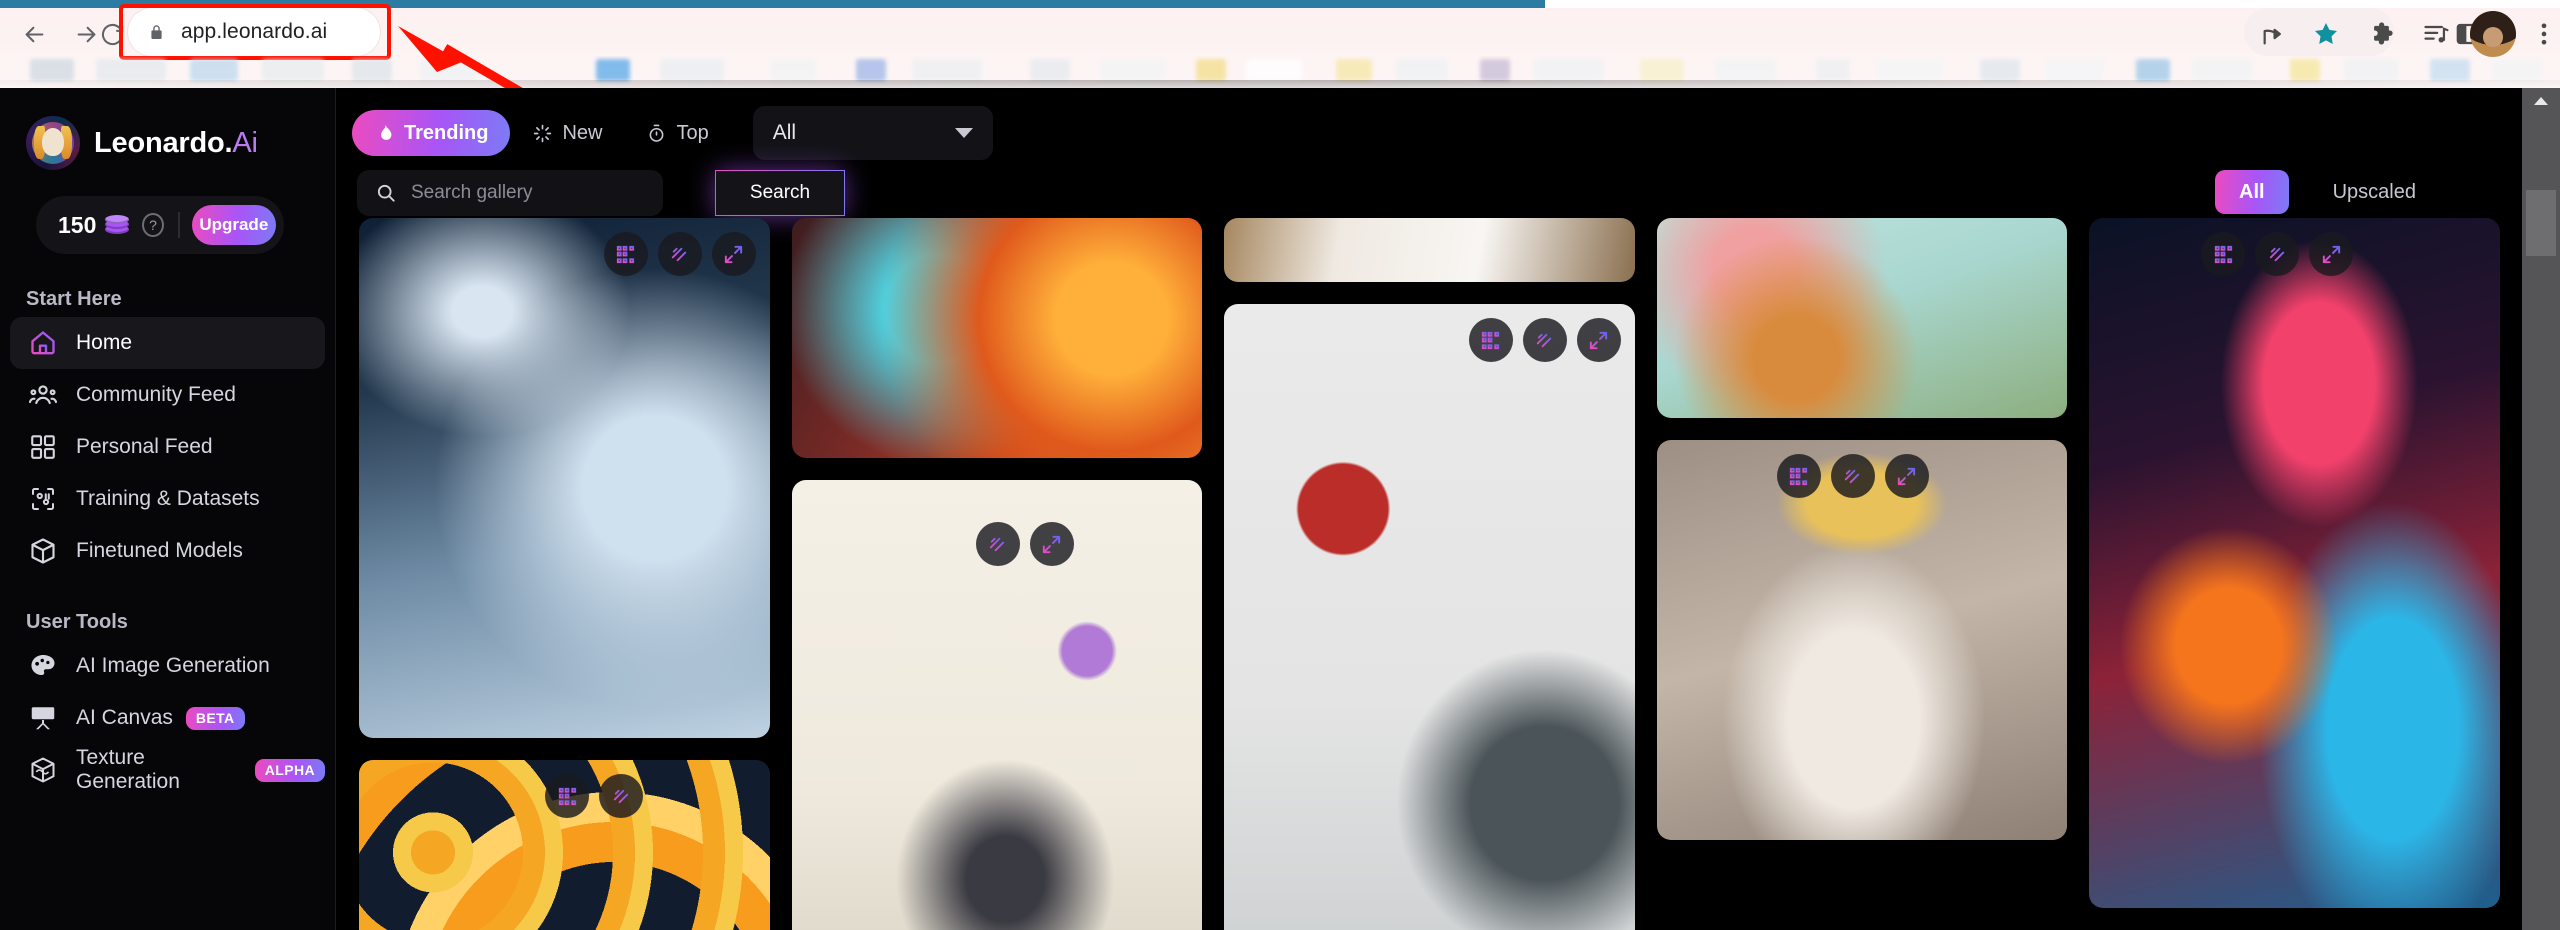 This screenshot has width=2560, height=930. Describe the element at coordinates (582, 132) in the screenshot. I see `filter-label: New` at that location.